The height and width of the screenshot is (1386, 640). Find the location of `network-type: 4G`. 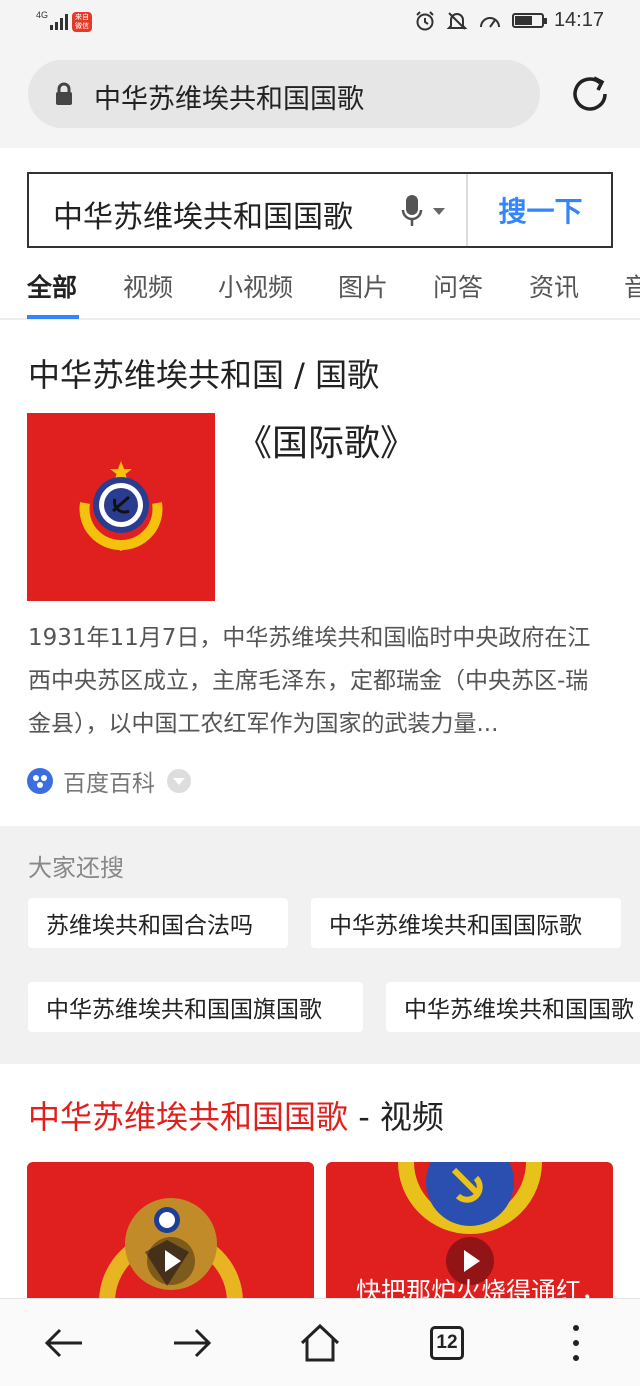

network-type: 4G is located at coordinates (42, 15).